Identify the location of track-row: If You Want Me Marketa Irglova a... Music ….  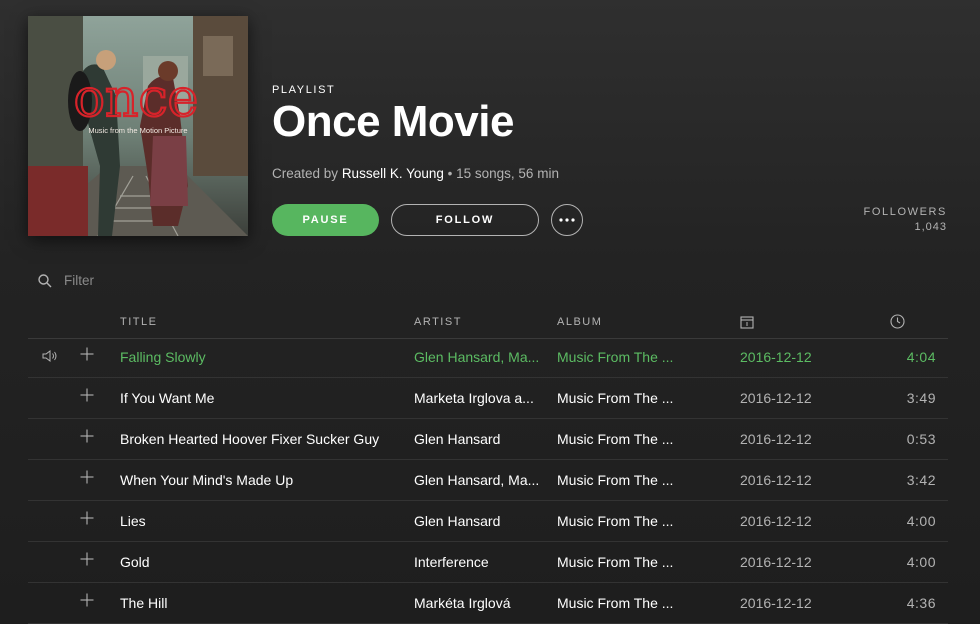
(488, 398).